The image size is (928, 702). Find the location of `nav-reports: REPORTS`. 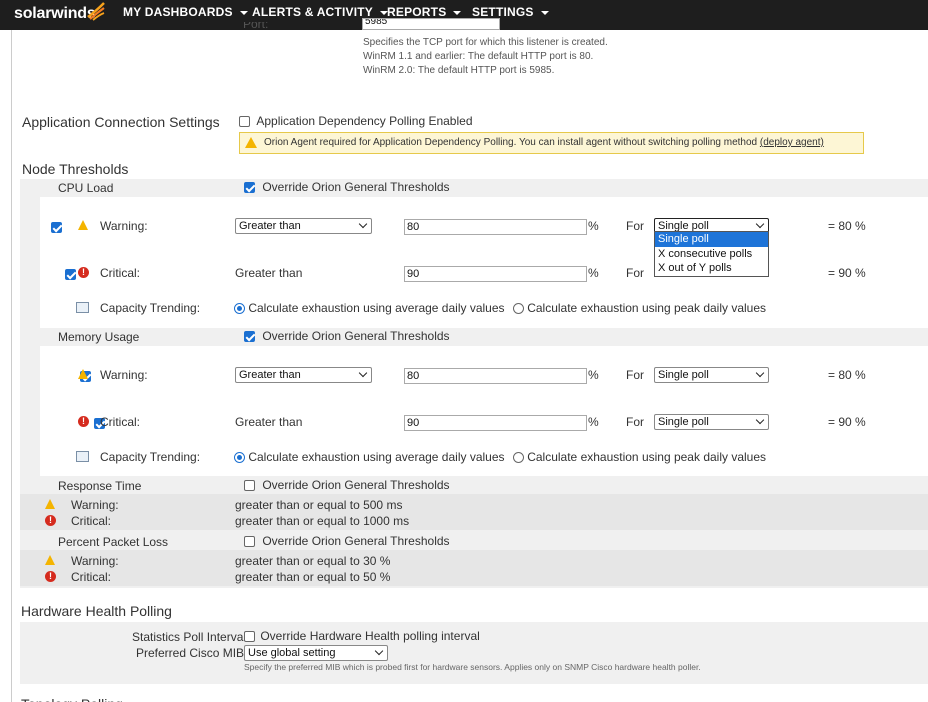

nav-reports: REPORTS is located at coordinates (424, 12).